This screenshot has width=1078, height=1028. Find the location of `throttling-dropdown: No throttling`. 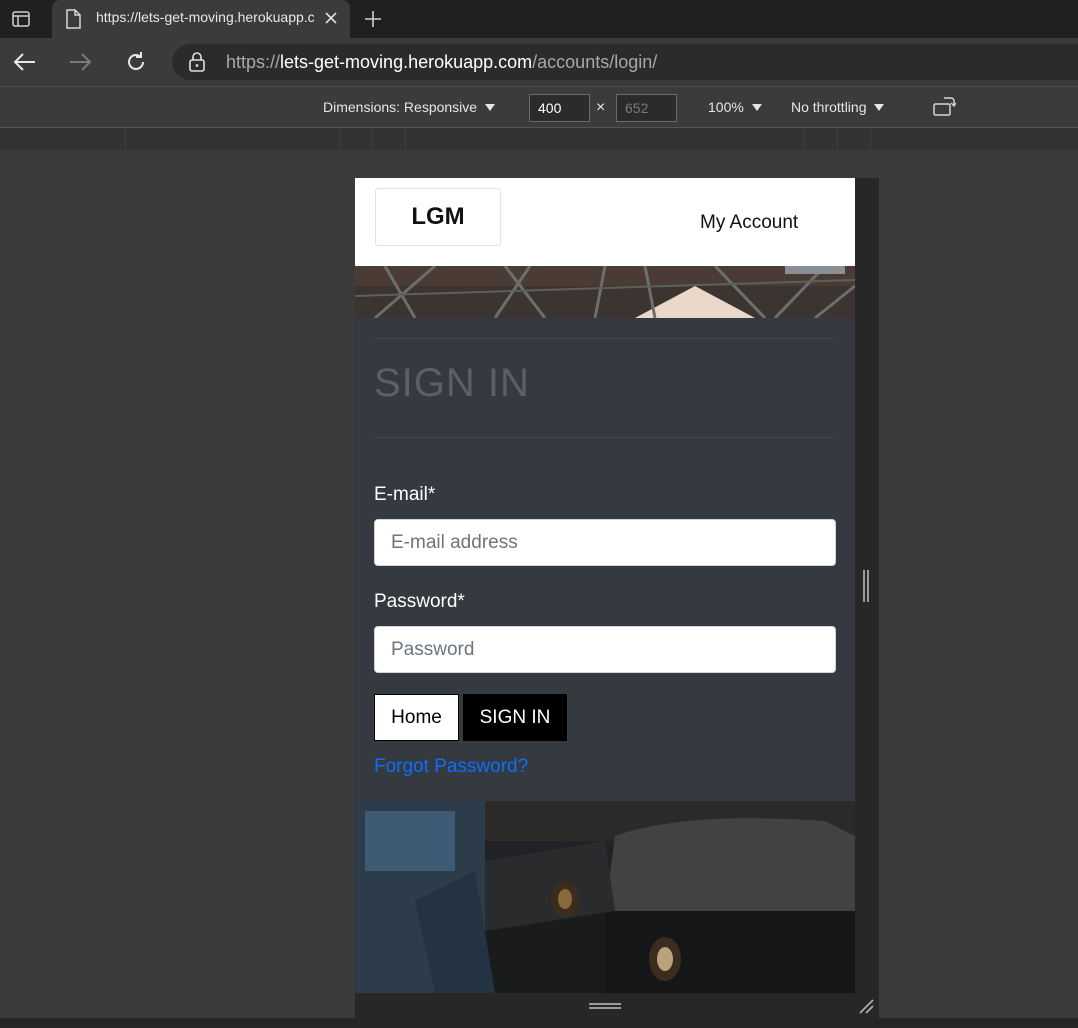

throttling-dropdown: No throttling is located at coordinates (838, 107).